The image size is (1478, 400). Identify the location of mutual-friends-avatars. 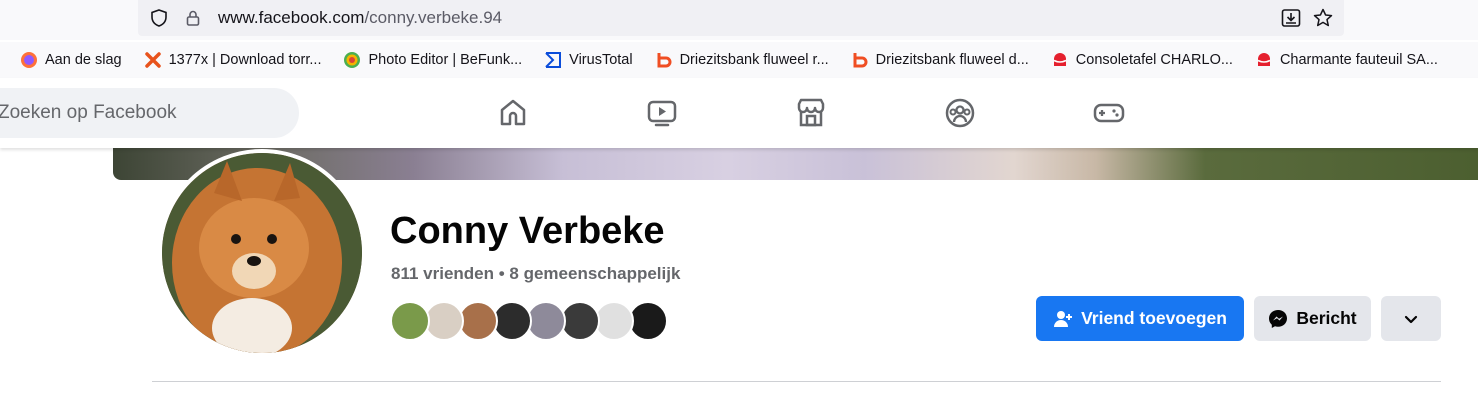
(529, 321).